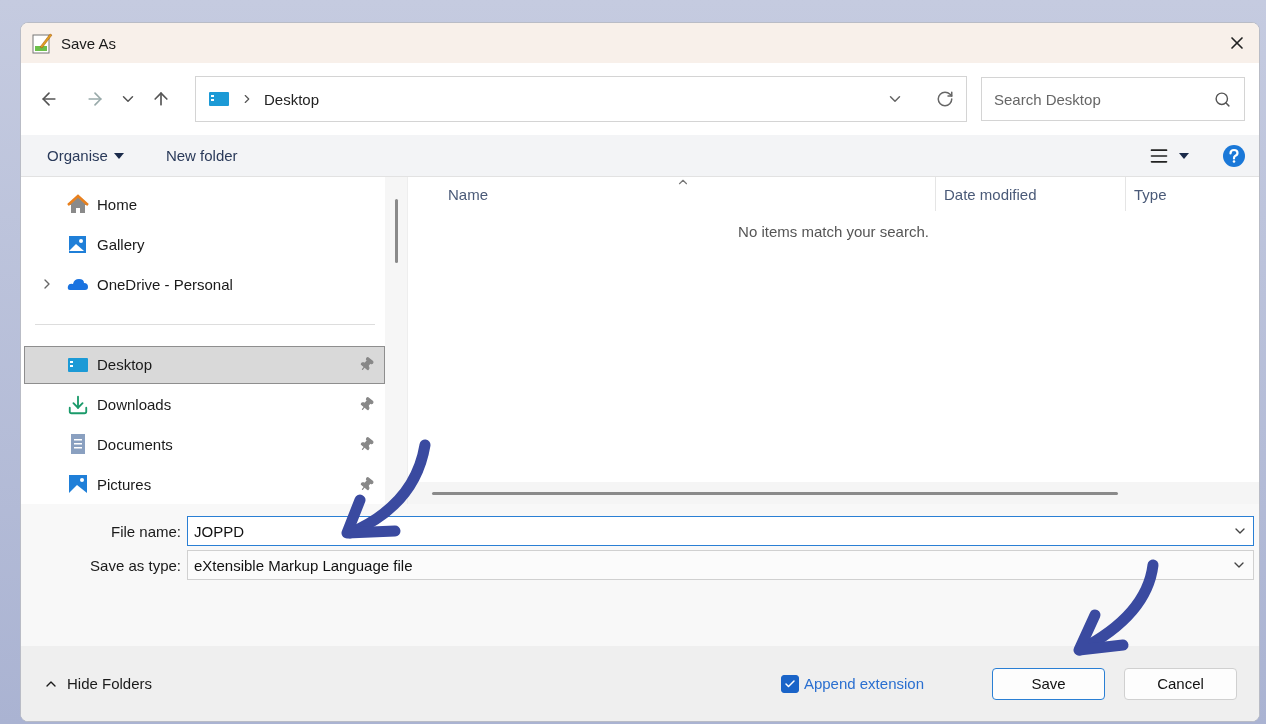 The width and height of the screenshot is (1266, 724). Describe the element at coordinates (204, 205) in the screenshot. I see `sidebar-item: Home` at that location.